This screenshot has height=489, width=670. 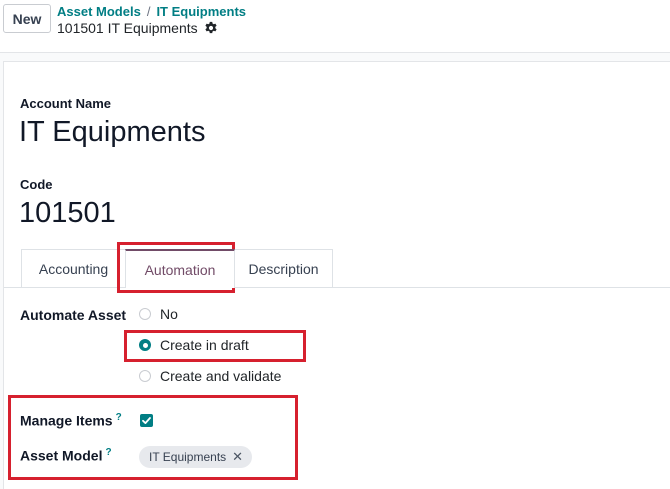 What do you see at coordinates (237, 457) in the screenshot?
I see `close-icon: ✕` at bounding box center [237, 457].